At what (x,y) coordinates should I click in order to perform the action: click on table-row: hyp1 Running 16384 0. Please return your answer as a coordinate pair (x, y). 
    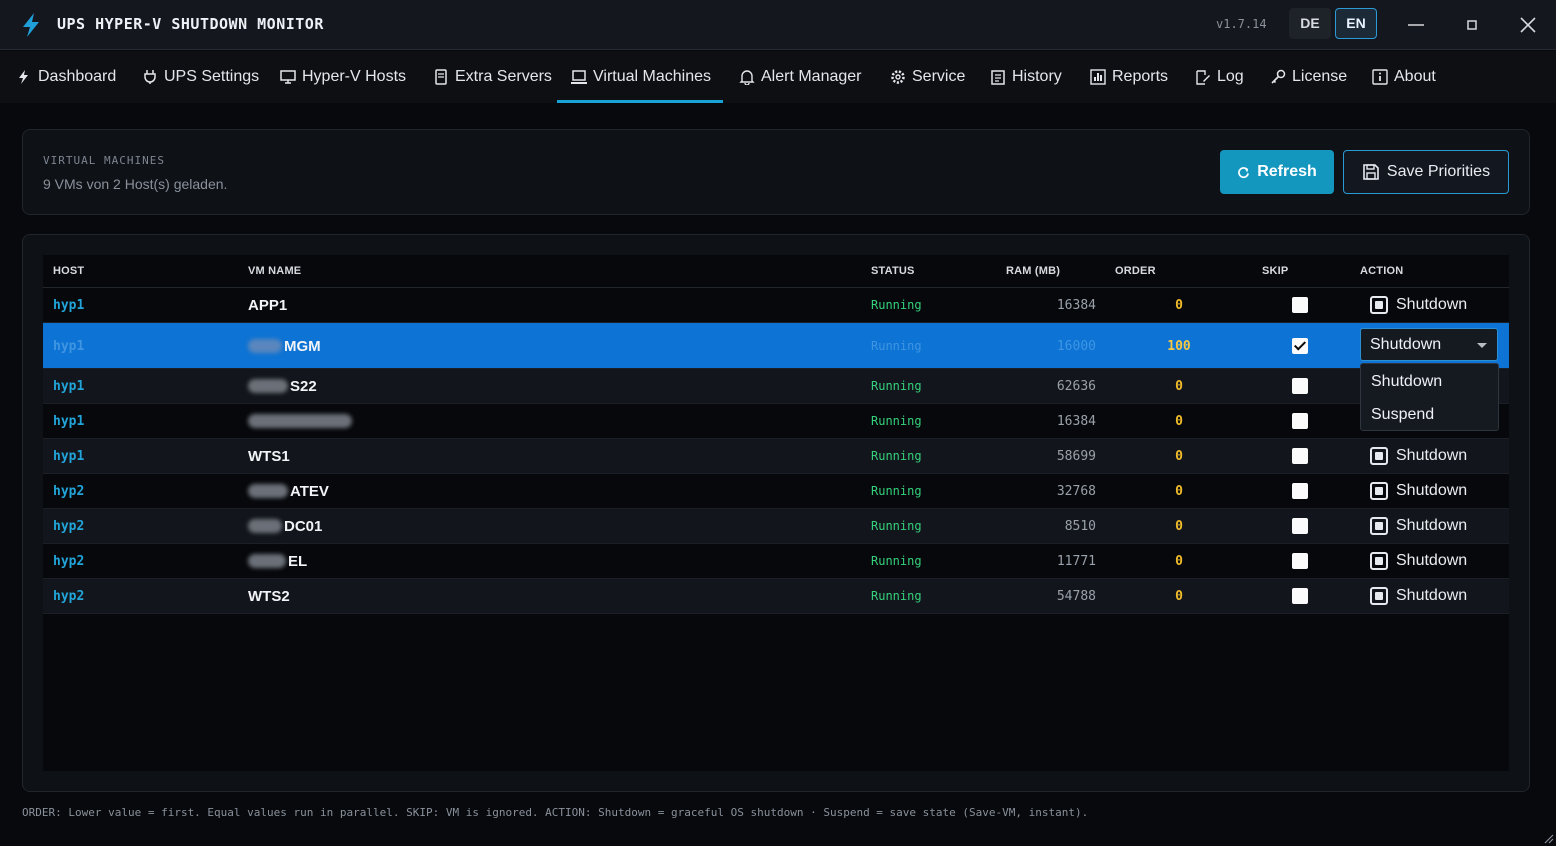
    Looking at the image, I should click on (776, 421).